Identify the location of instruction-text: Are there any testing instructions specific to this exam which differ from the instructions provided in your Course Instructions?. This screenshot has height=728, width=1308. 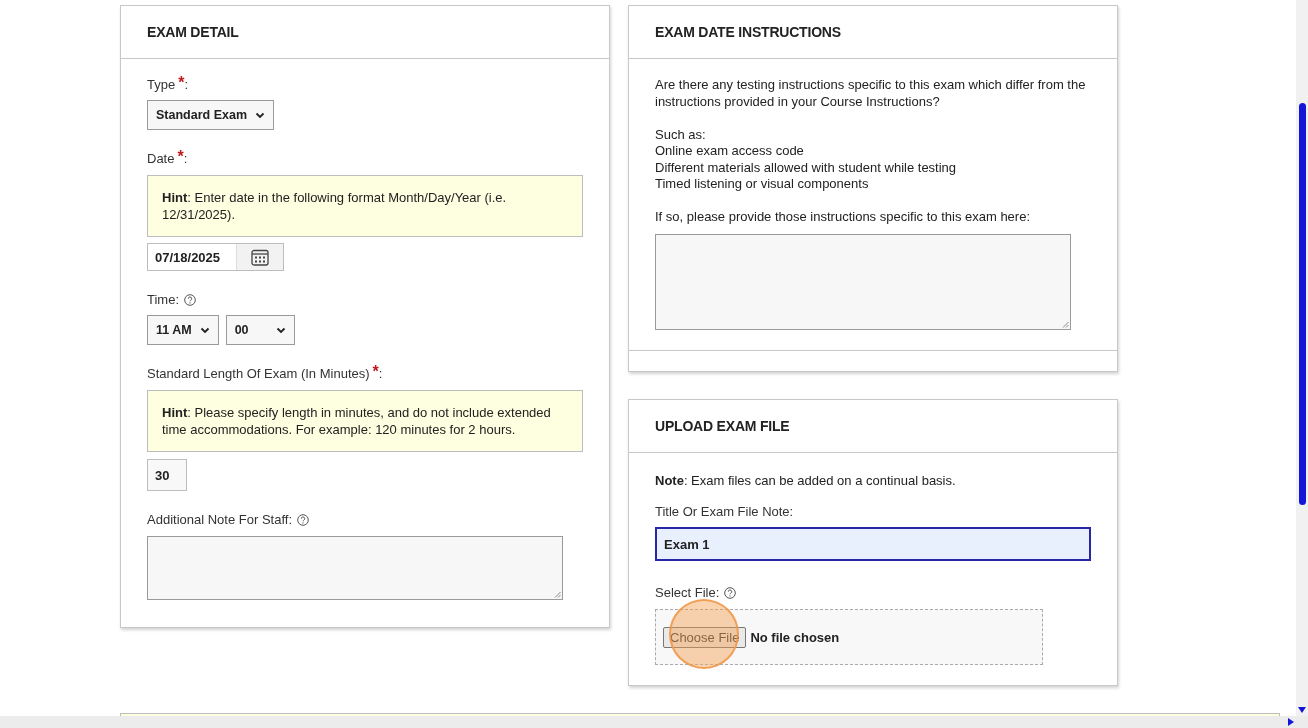
(871, 93).